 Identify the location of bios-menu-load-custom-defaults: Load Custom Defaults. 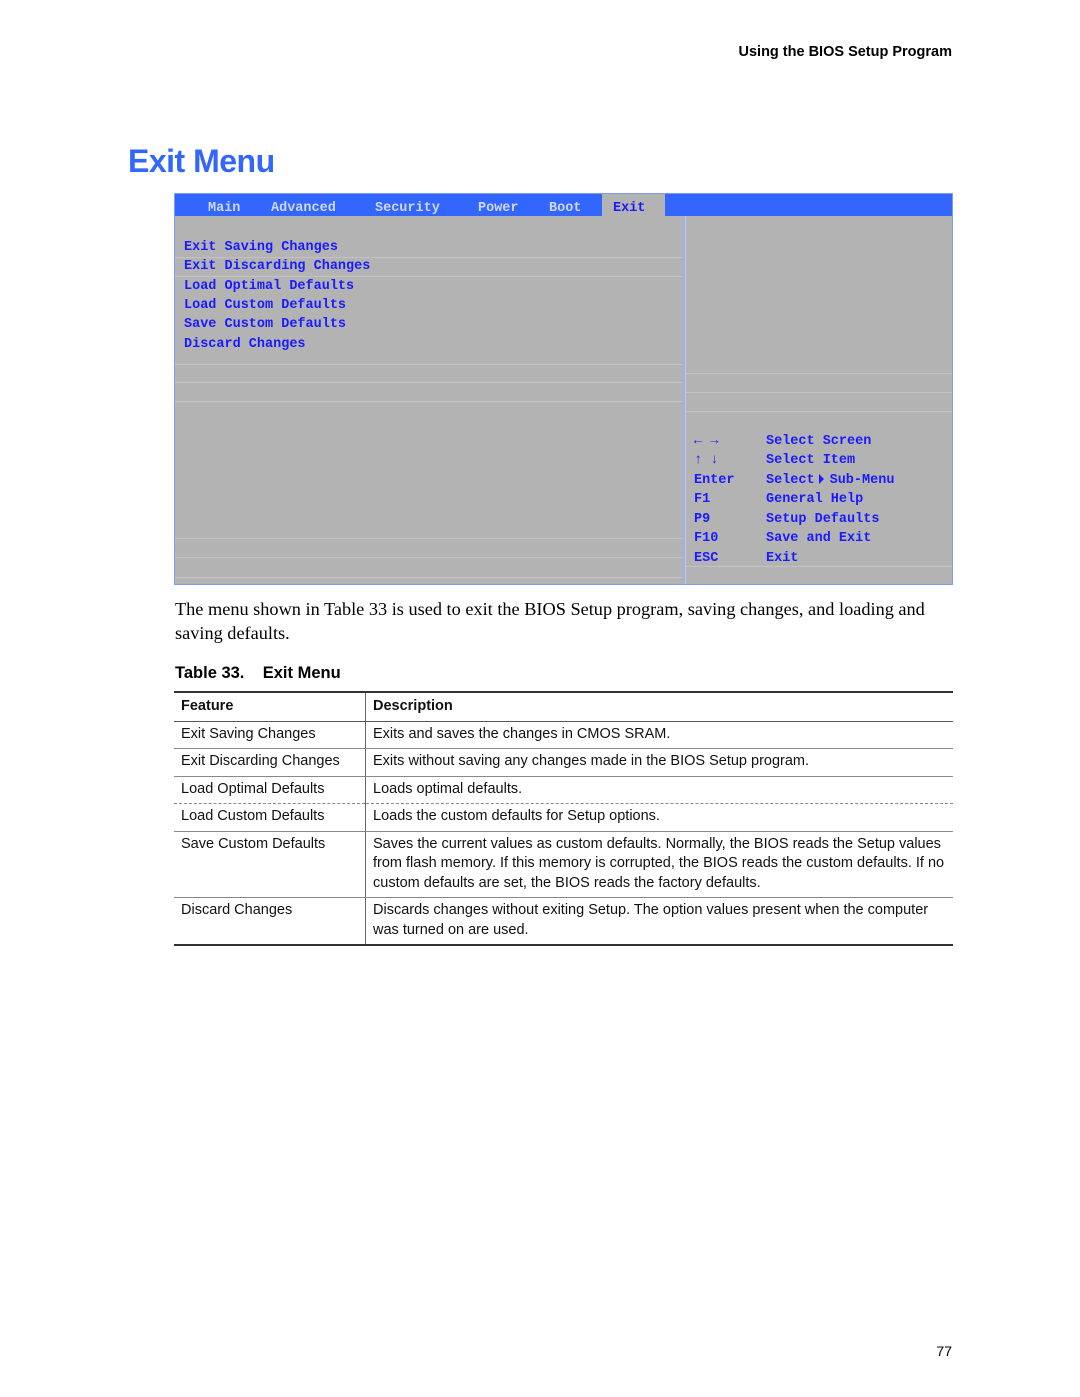
(265, 305).